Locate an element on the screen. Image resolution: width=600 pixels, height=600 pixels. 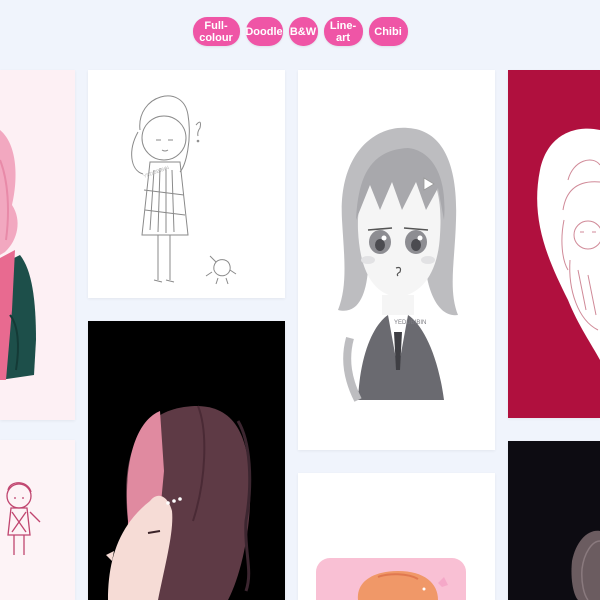
filter-bar: Full-colour Doodle B&W Line-art Chibi is located at coordinates (300, 31).